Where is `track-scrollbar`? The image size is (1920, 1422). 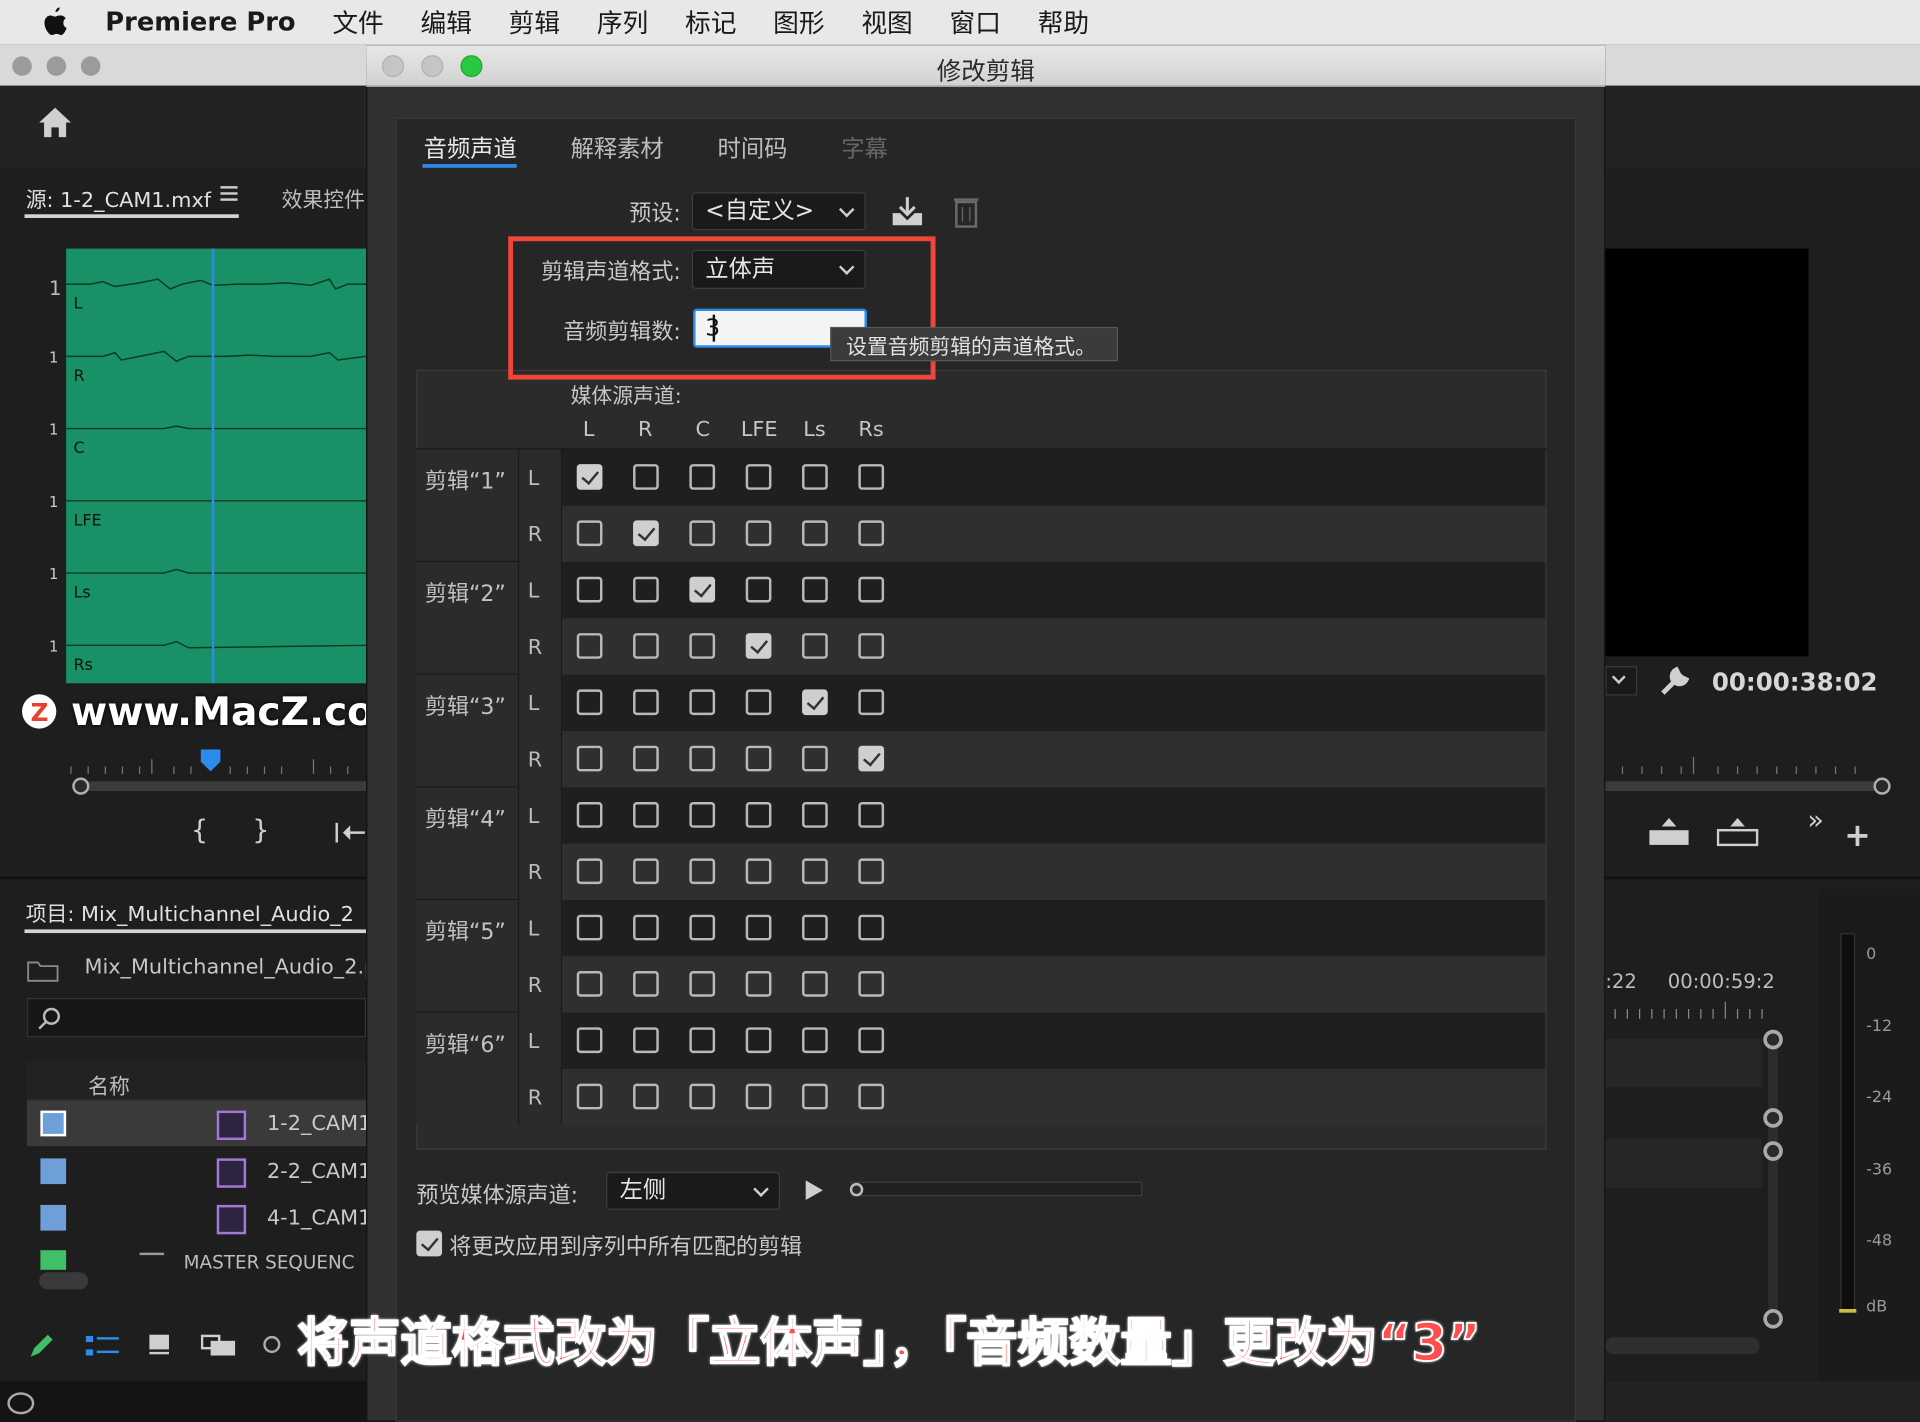
track-scrollbar is located at coordinates (1773, 1180).